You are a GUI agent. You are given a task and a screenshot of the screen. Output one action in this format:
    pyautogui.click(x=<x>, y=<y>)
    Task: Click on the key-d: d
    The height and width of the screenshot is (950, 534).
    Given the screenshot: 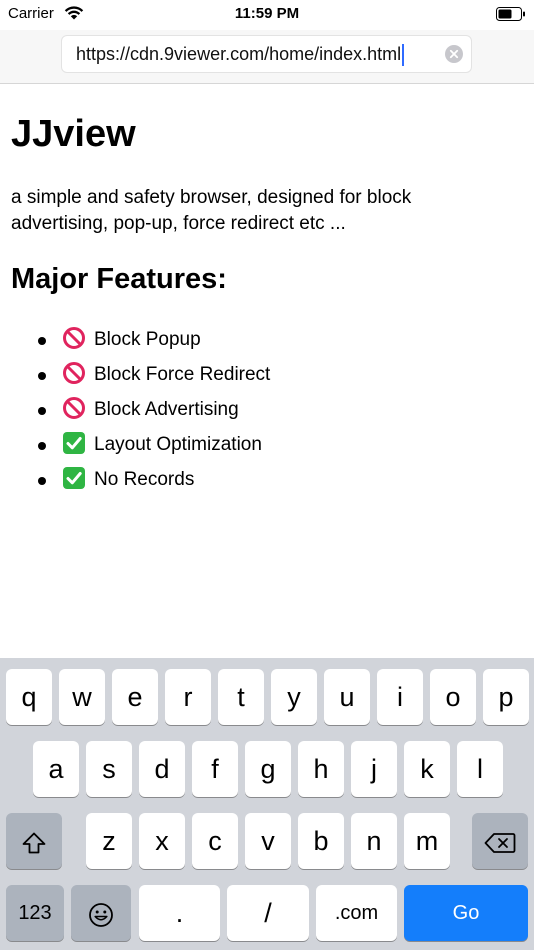 What is the action you would take?
    pyautogui.click(x=162, y=769)
    